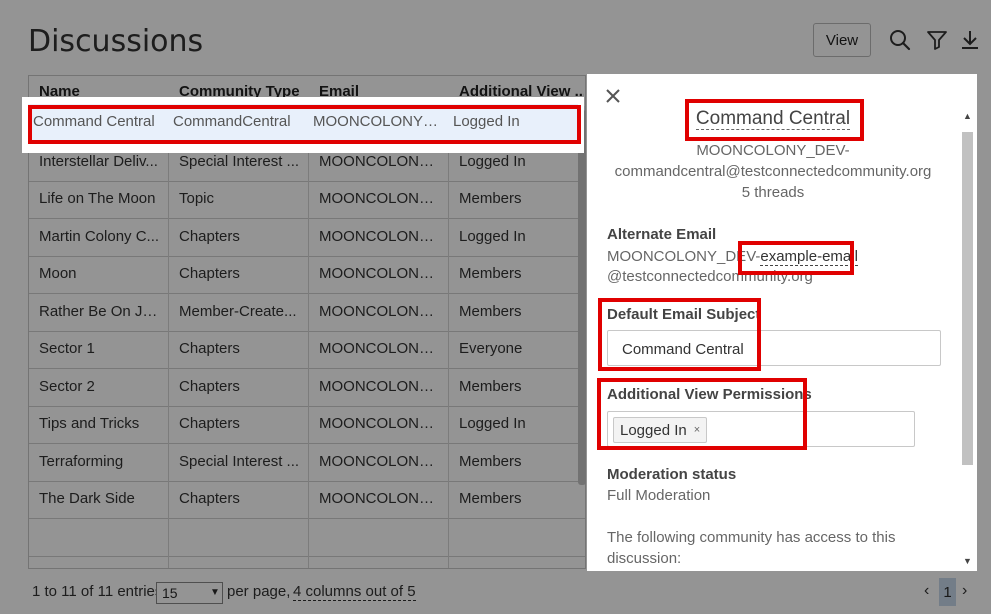 The height and width of the screenshot is (614, 991). I want to click on search-icon, so click(900, 40).